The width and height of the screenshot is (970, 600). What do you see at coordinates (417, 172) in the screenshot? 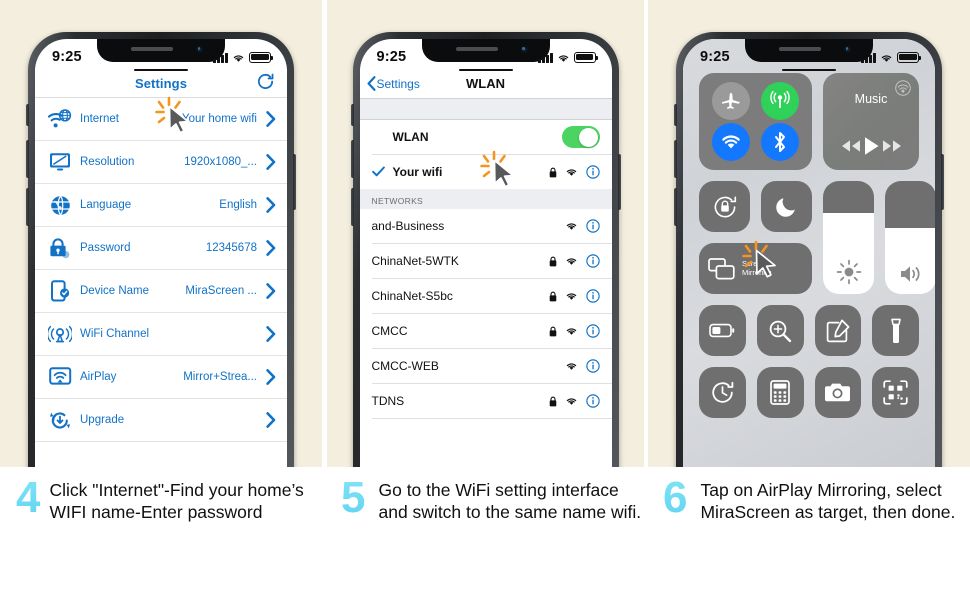
I see `connected-network-name: Your wifi` at bounding box center [417, 172].